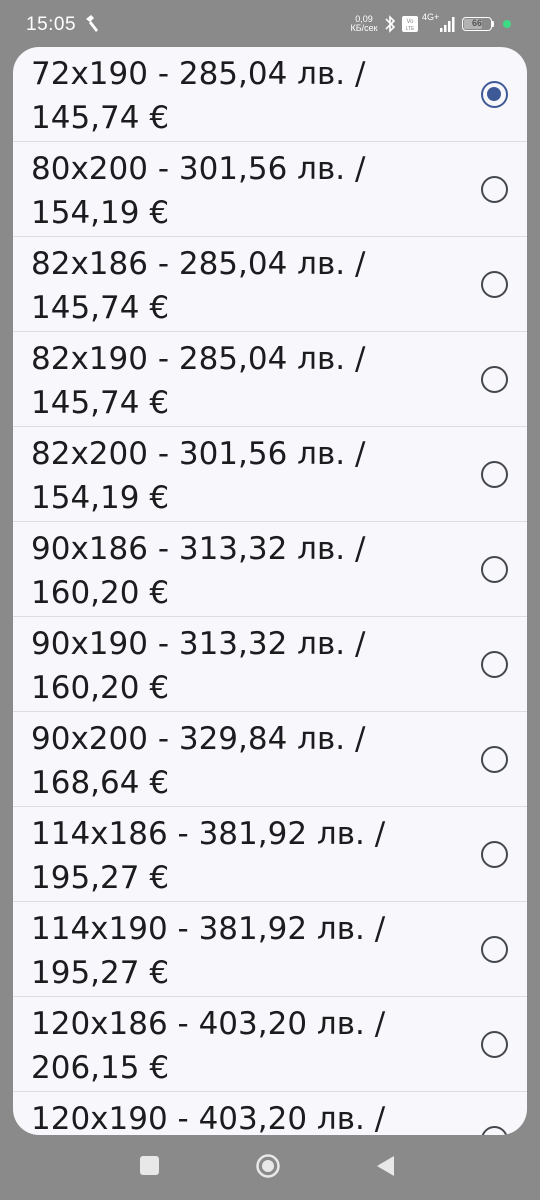  I want to click on size-option: 120x190 - 403,20 лв. /, so click(270, 1113).